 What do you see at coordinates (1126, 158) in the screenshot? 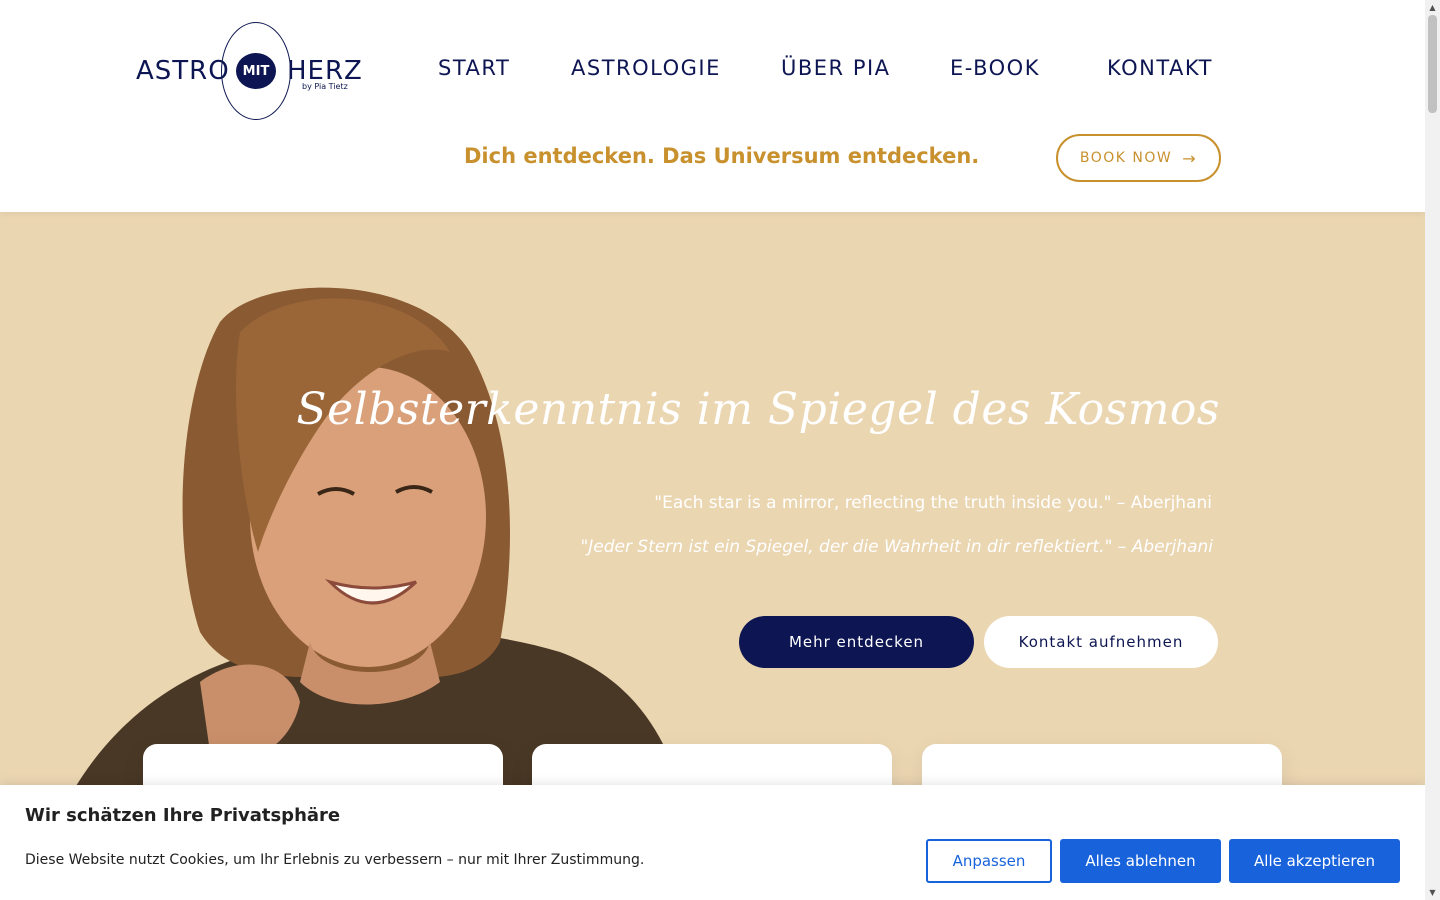
I see `book-now-label: BOOK NOW` at bounding box center [1126, 158].